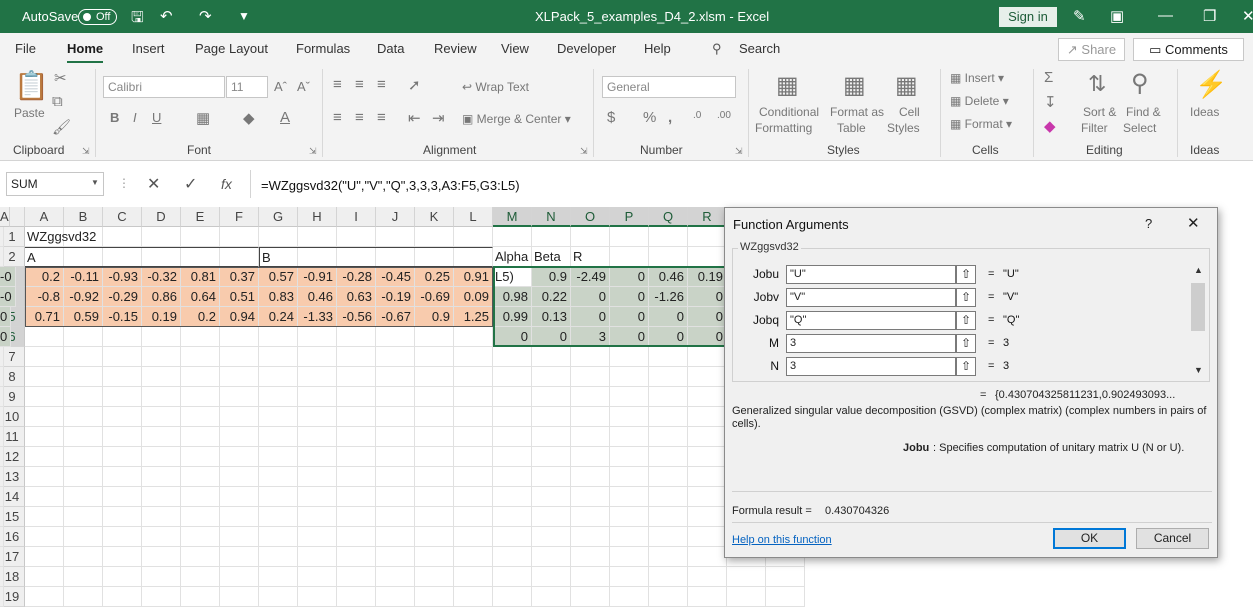 This screenshot has height=607, width=1253. I want to click on cell: -0.8, so click(44, 297).